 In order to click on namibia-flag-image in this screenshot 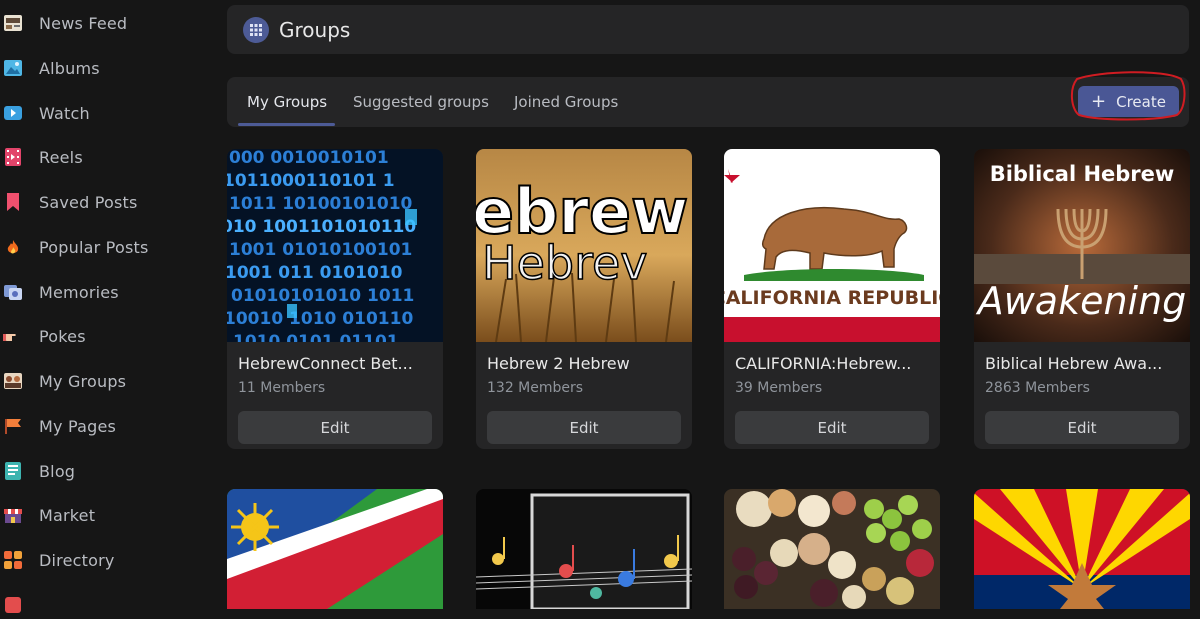, I will do `click(335, 549)`.